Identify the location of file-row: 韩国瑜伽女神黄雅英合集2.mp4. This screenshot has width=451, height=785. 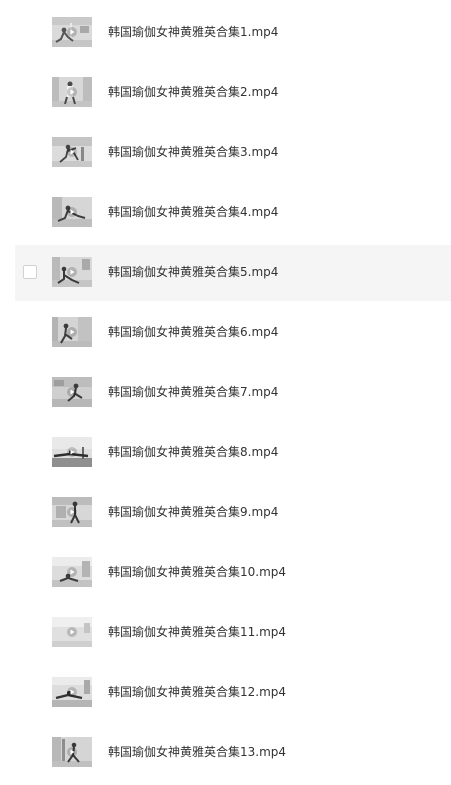
(233, 93).